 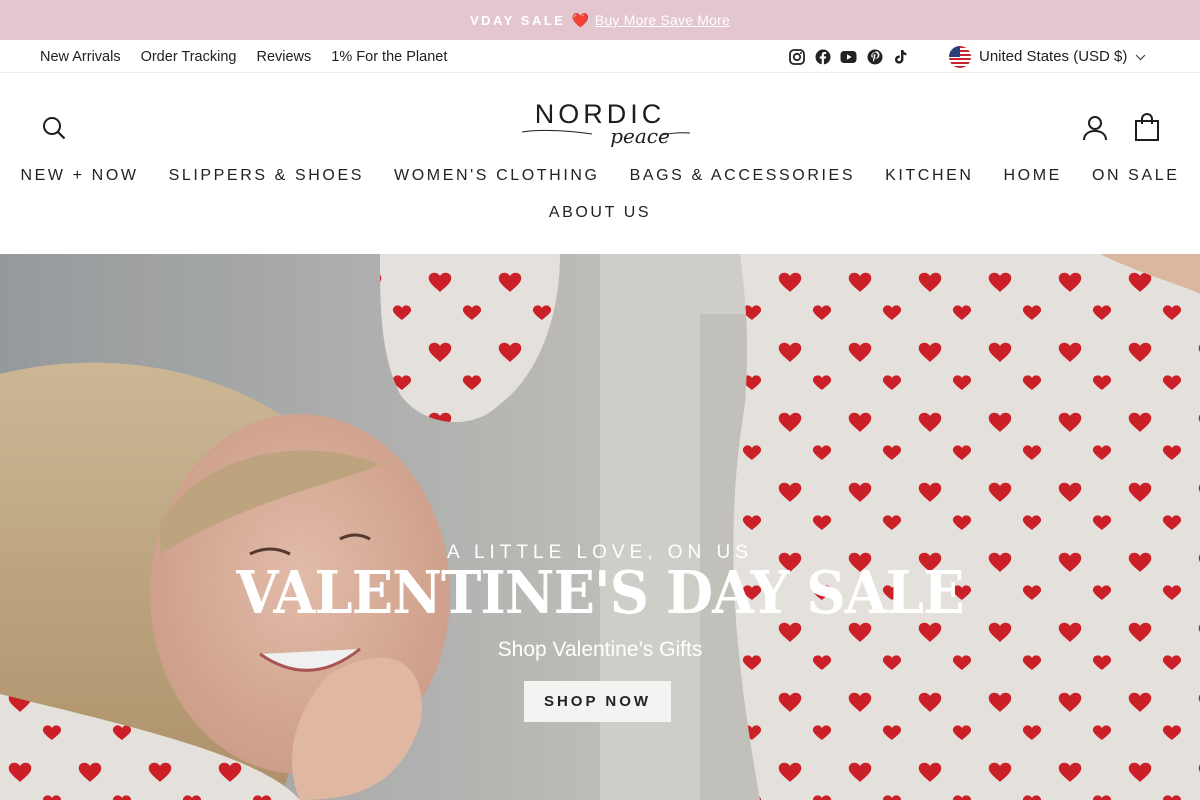 I want to click on shop-now-button: SHOP NOW, so click(x=597, y=701).